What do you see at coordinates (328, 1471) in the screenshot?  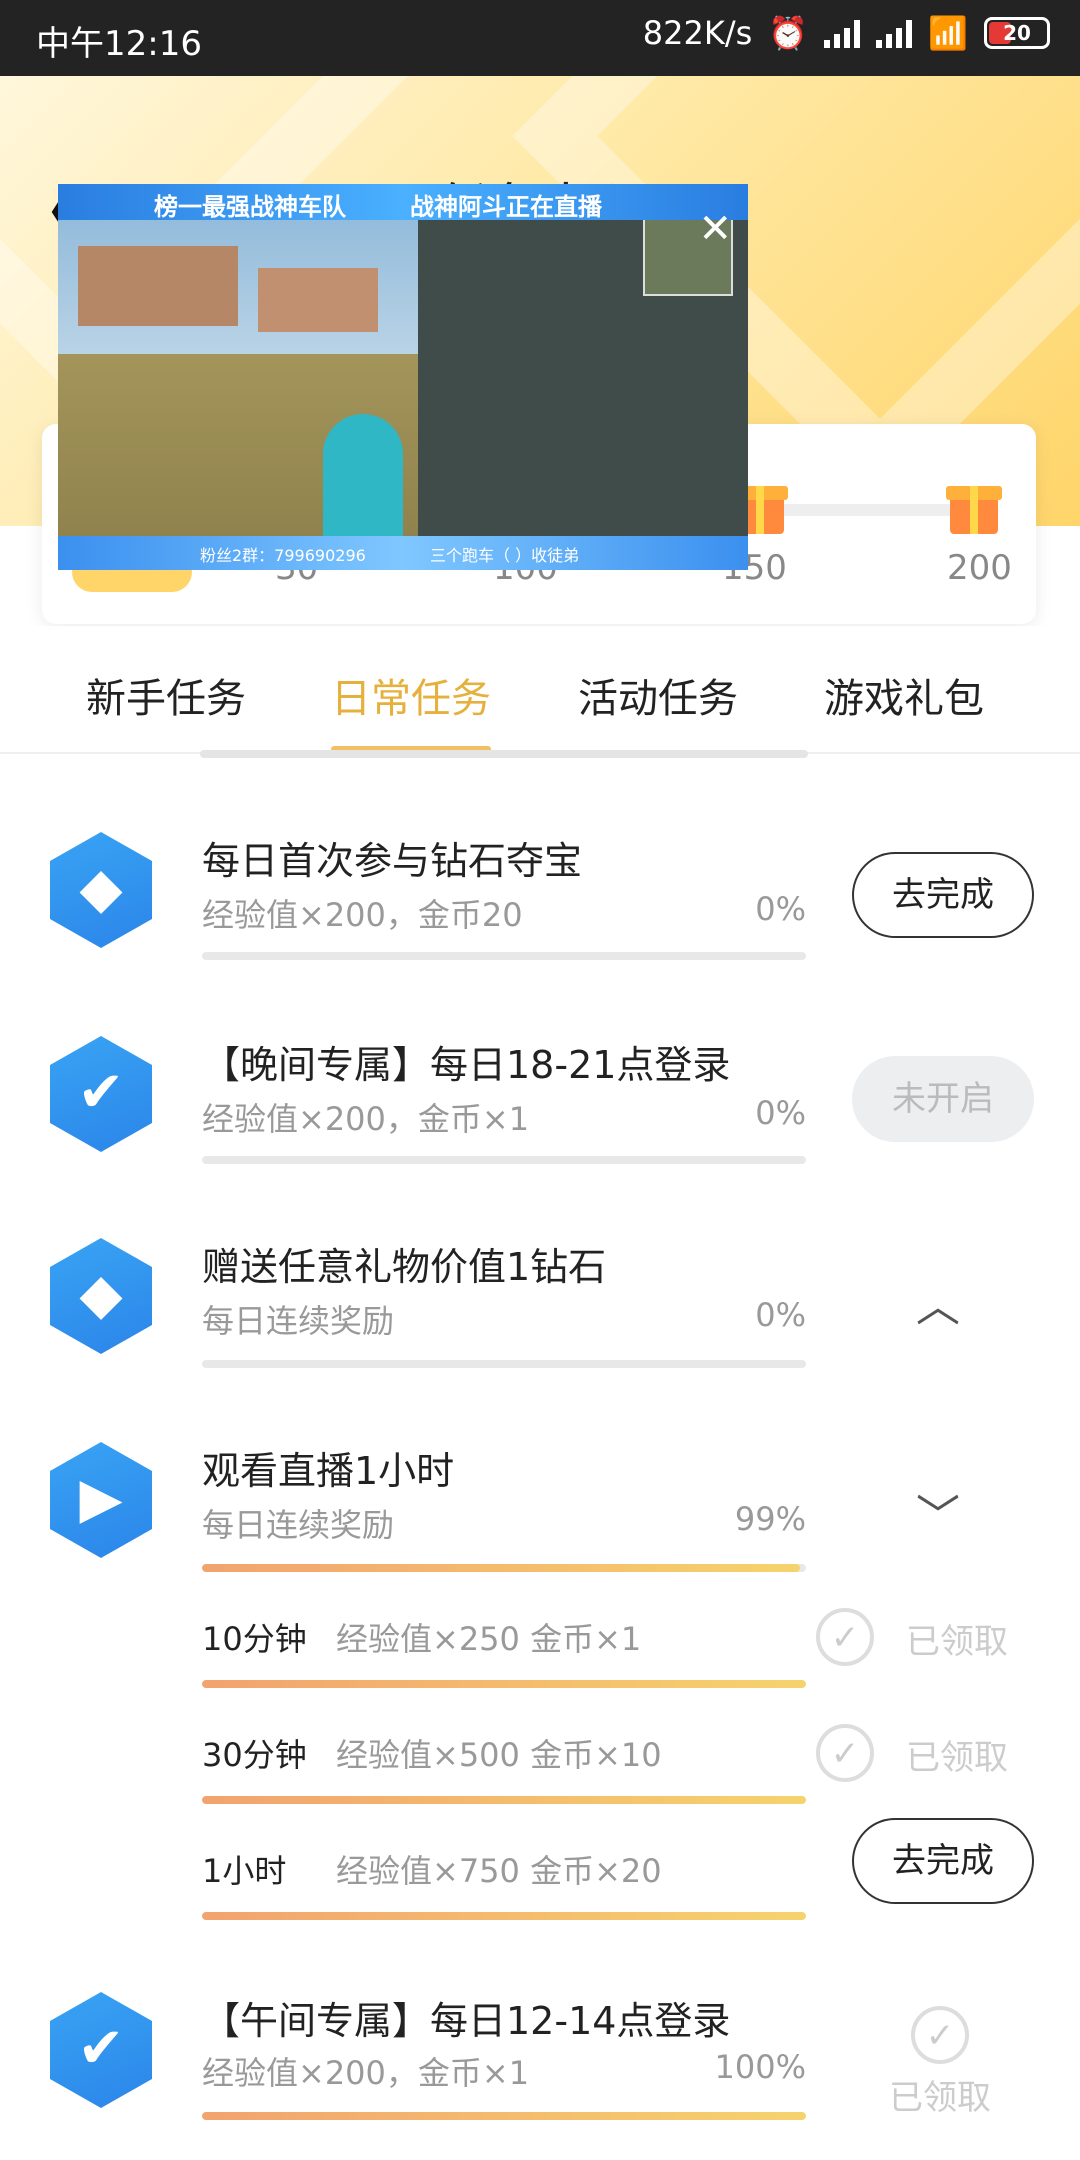 I see `task-title: 观看直播1小时` at bounding box center [328, 1471].